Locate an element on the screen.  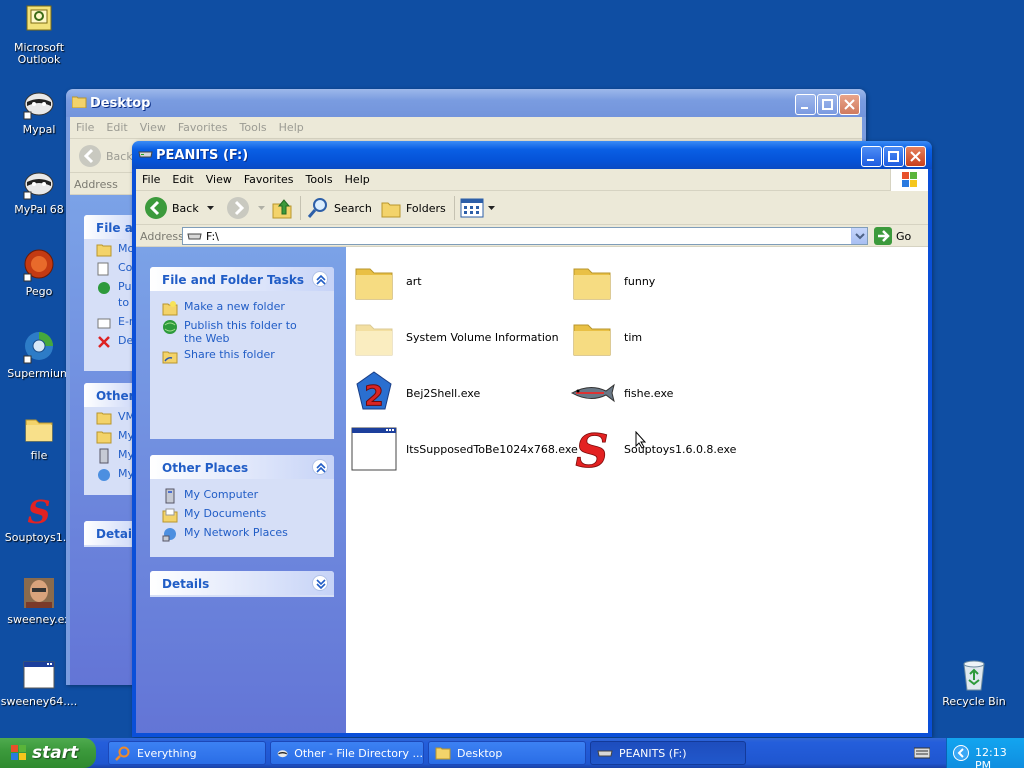
file-item: 2 Bej2Shell.exe is located at coordinates (415, 393).